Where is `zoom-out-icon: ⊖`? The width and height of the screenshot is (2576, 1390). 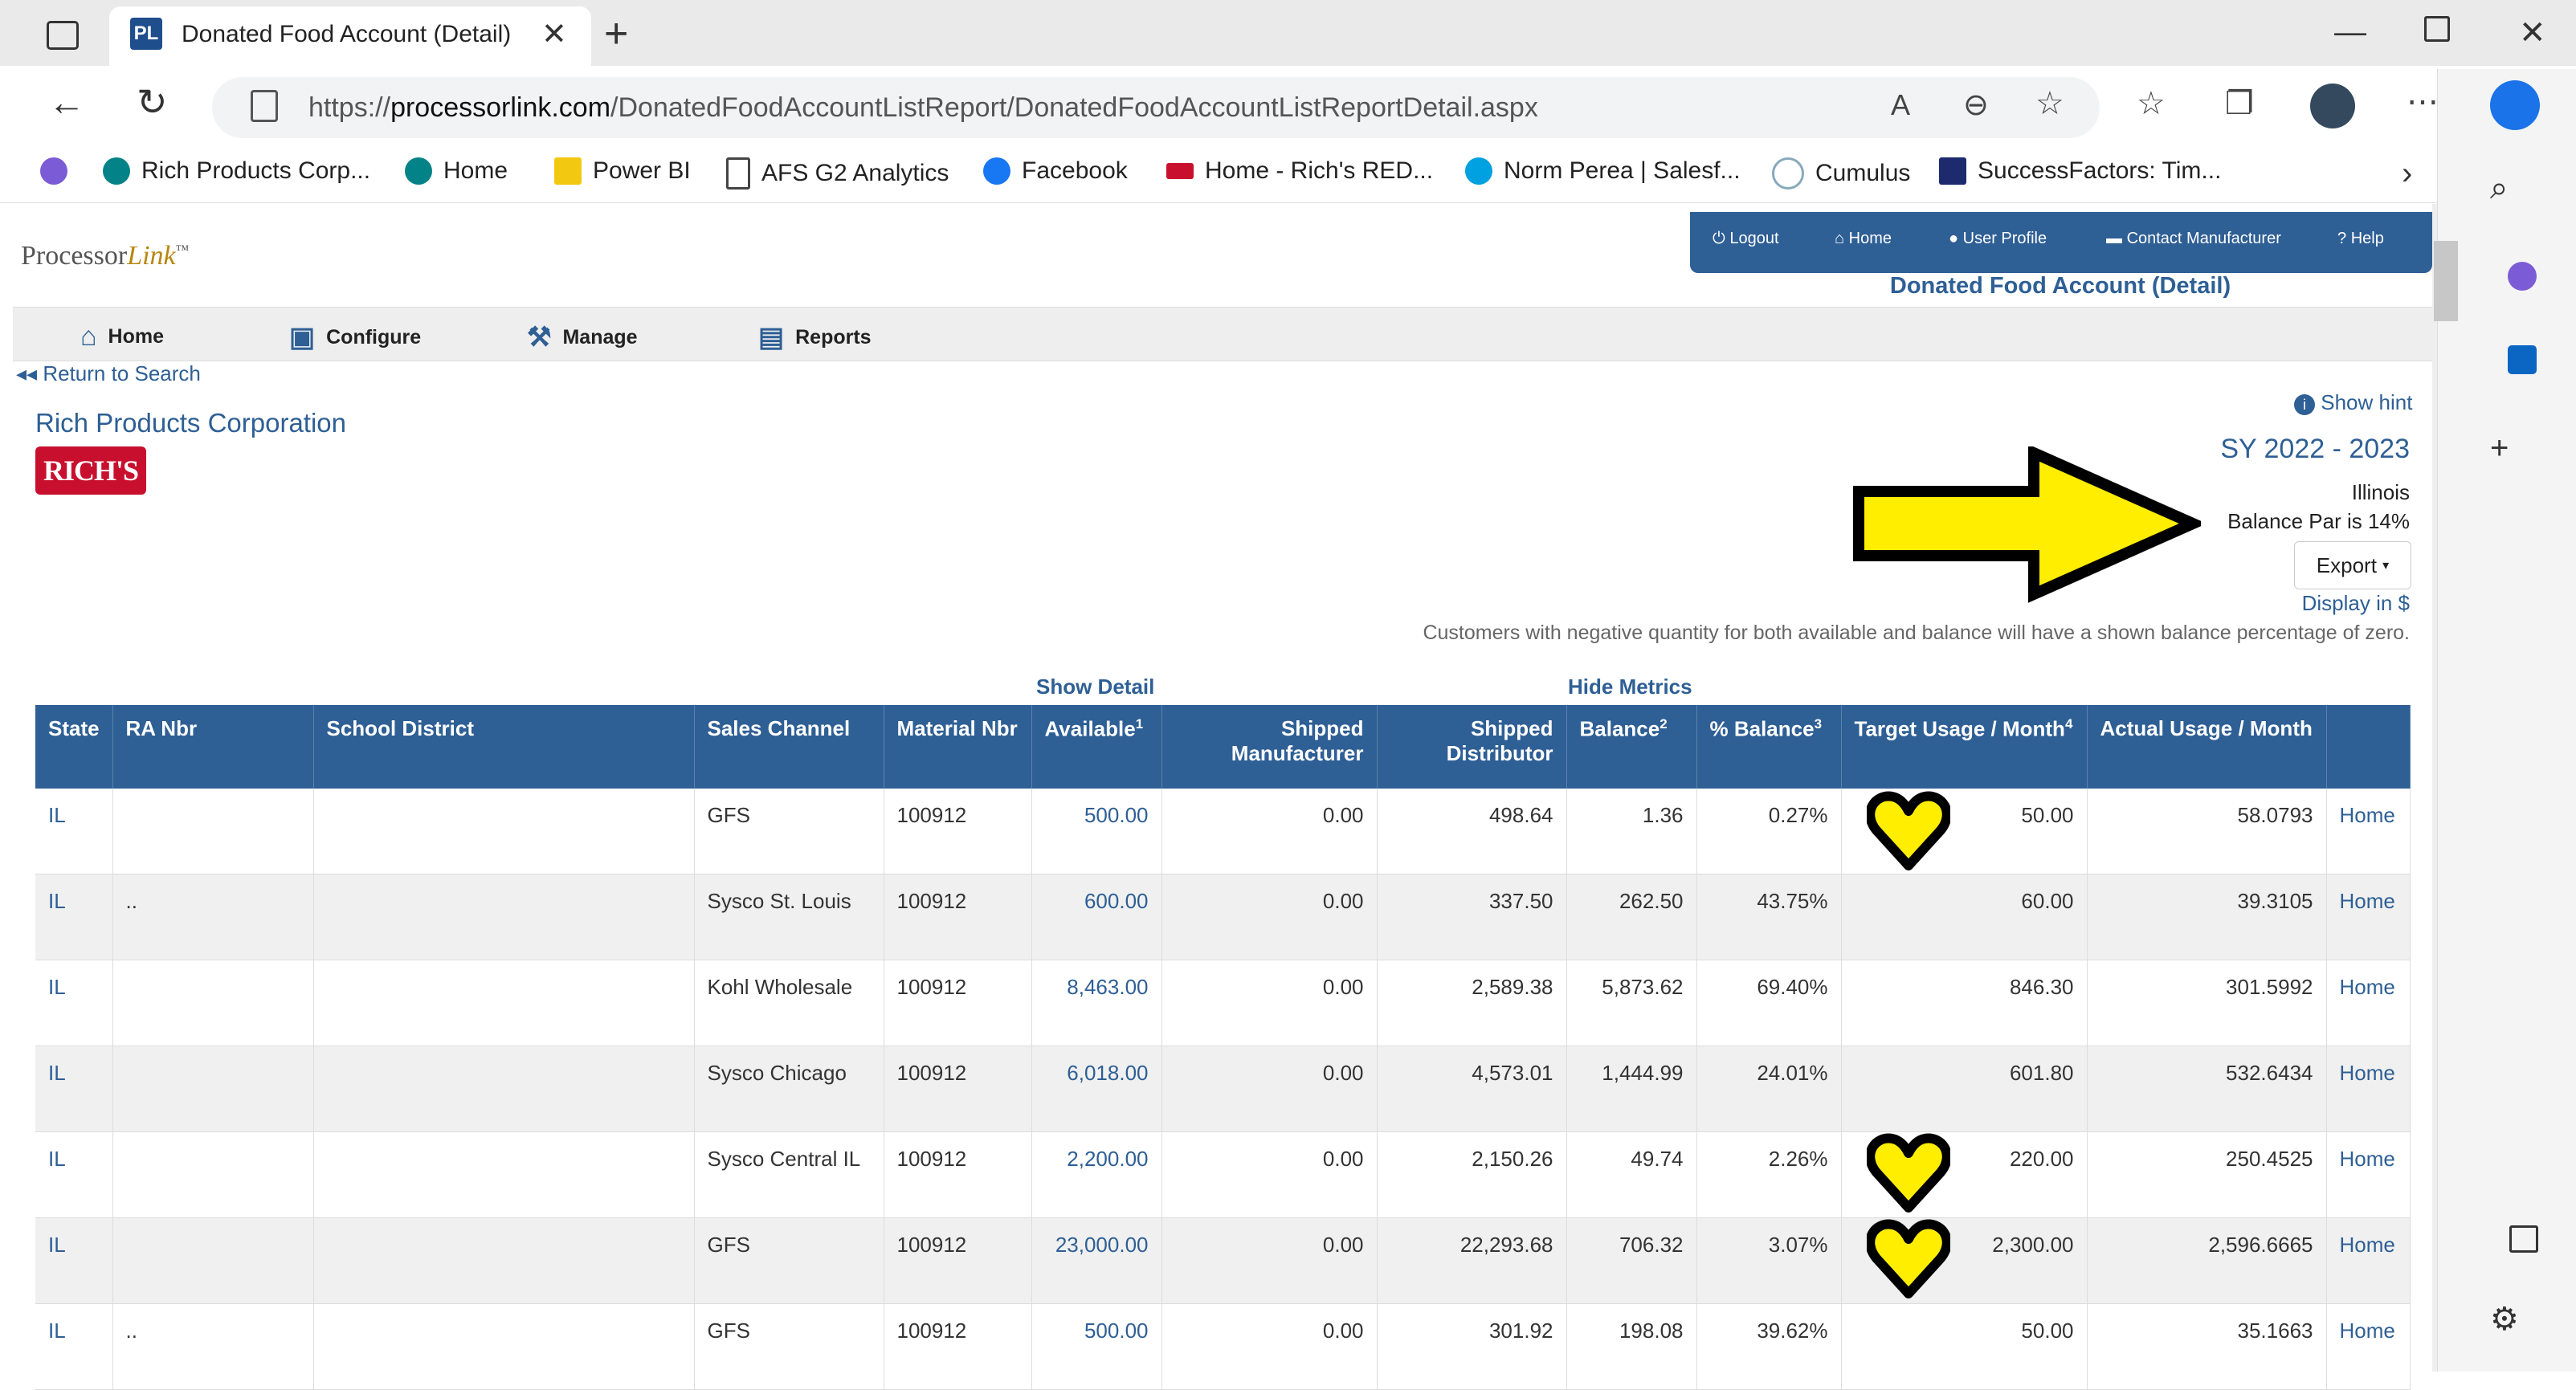
zoom-out-icon: ⊖ is located at coordinates (1976, 105).